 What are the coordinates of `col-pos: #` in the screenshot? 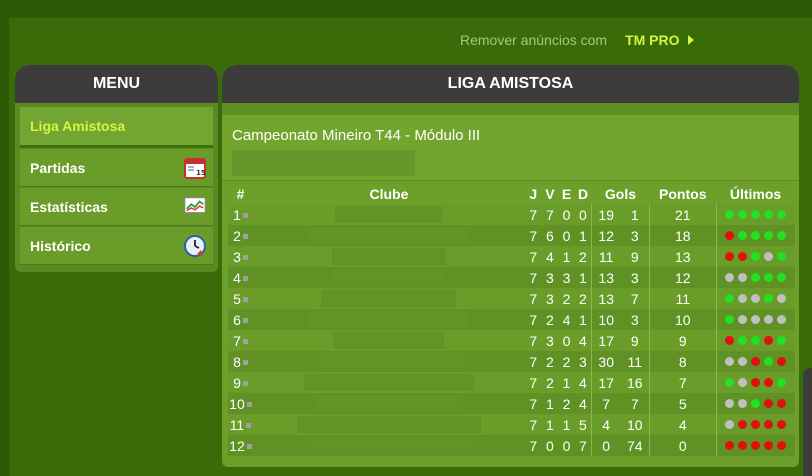 It's located at (240, 193).